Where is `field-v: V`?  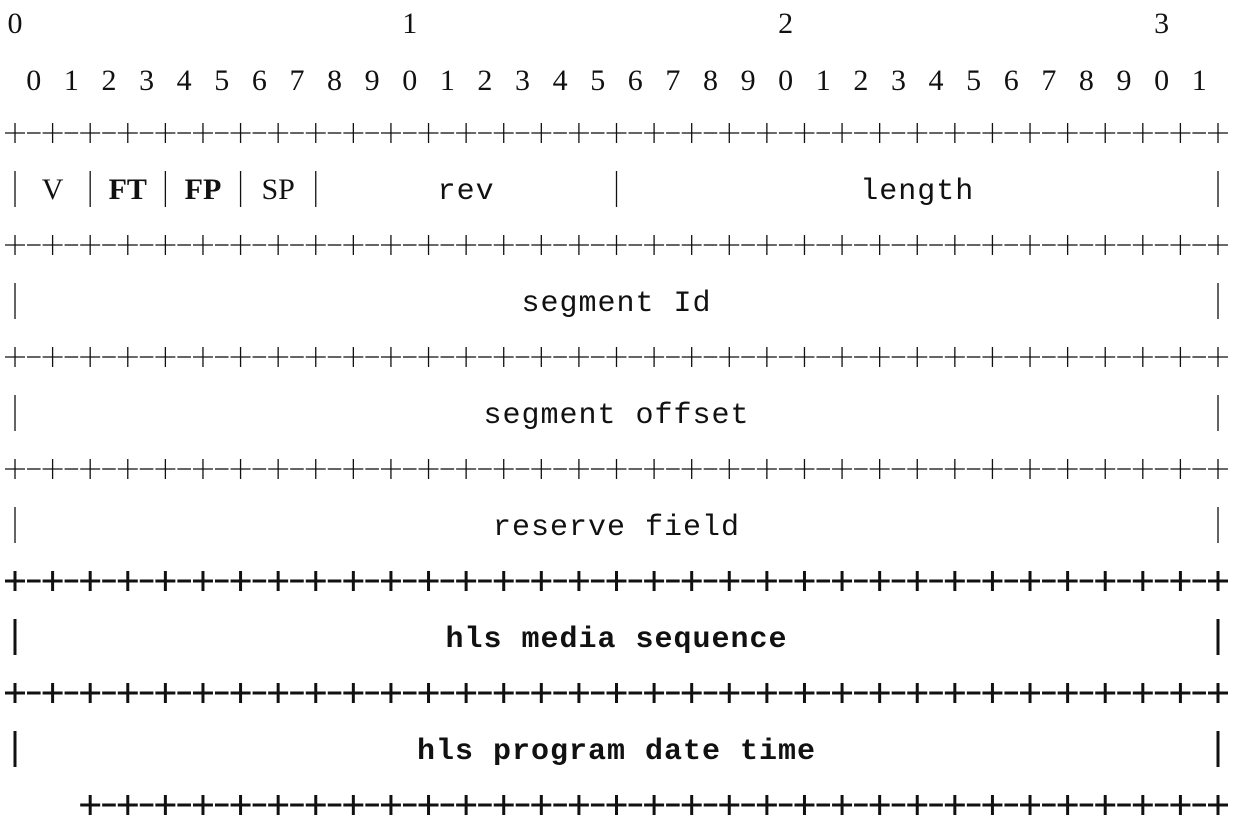 field-v: V is located at coordinates (53, 189).